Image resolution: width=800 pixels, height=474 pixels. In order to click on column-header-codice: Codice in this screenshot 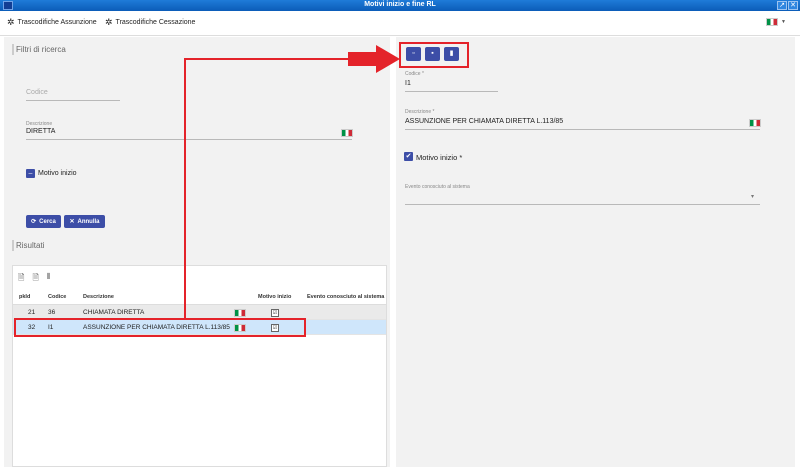, I will do `click(57, 297)`.